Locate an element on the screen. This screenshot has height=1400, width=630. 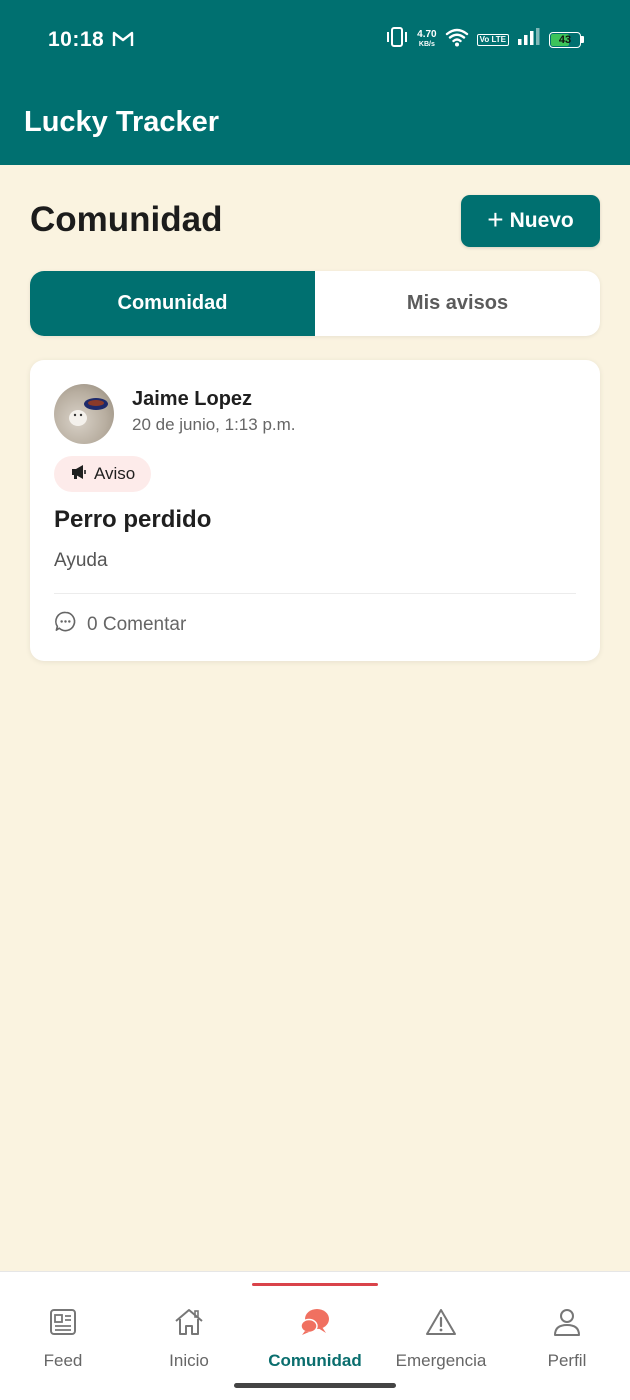
megaphone-icon is located at coordinates (79, 474).